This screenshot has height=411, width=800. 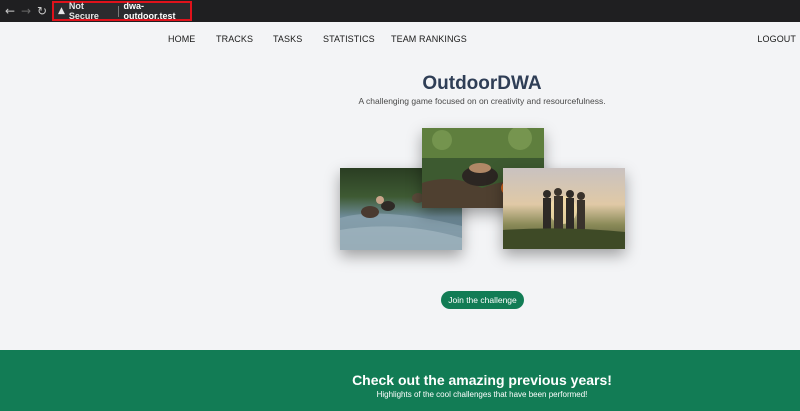 I want to click on photo-group-sunset, so click(x=564, y=208).